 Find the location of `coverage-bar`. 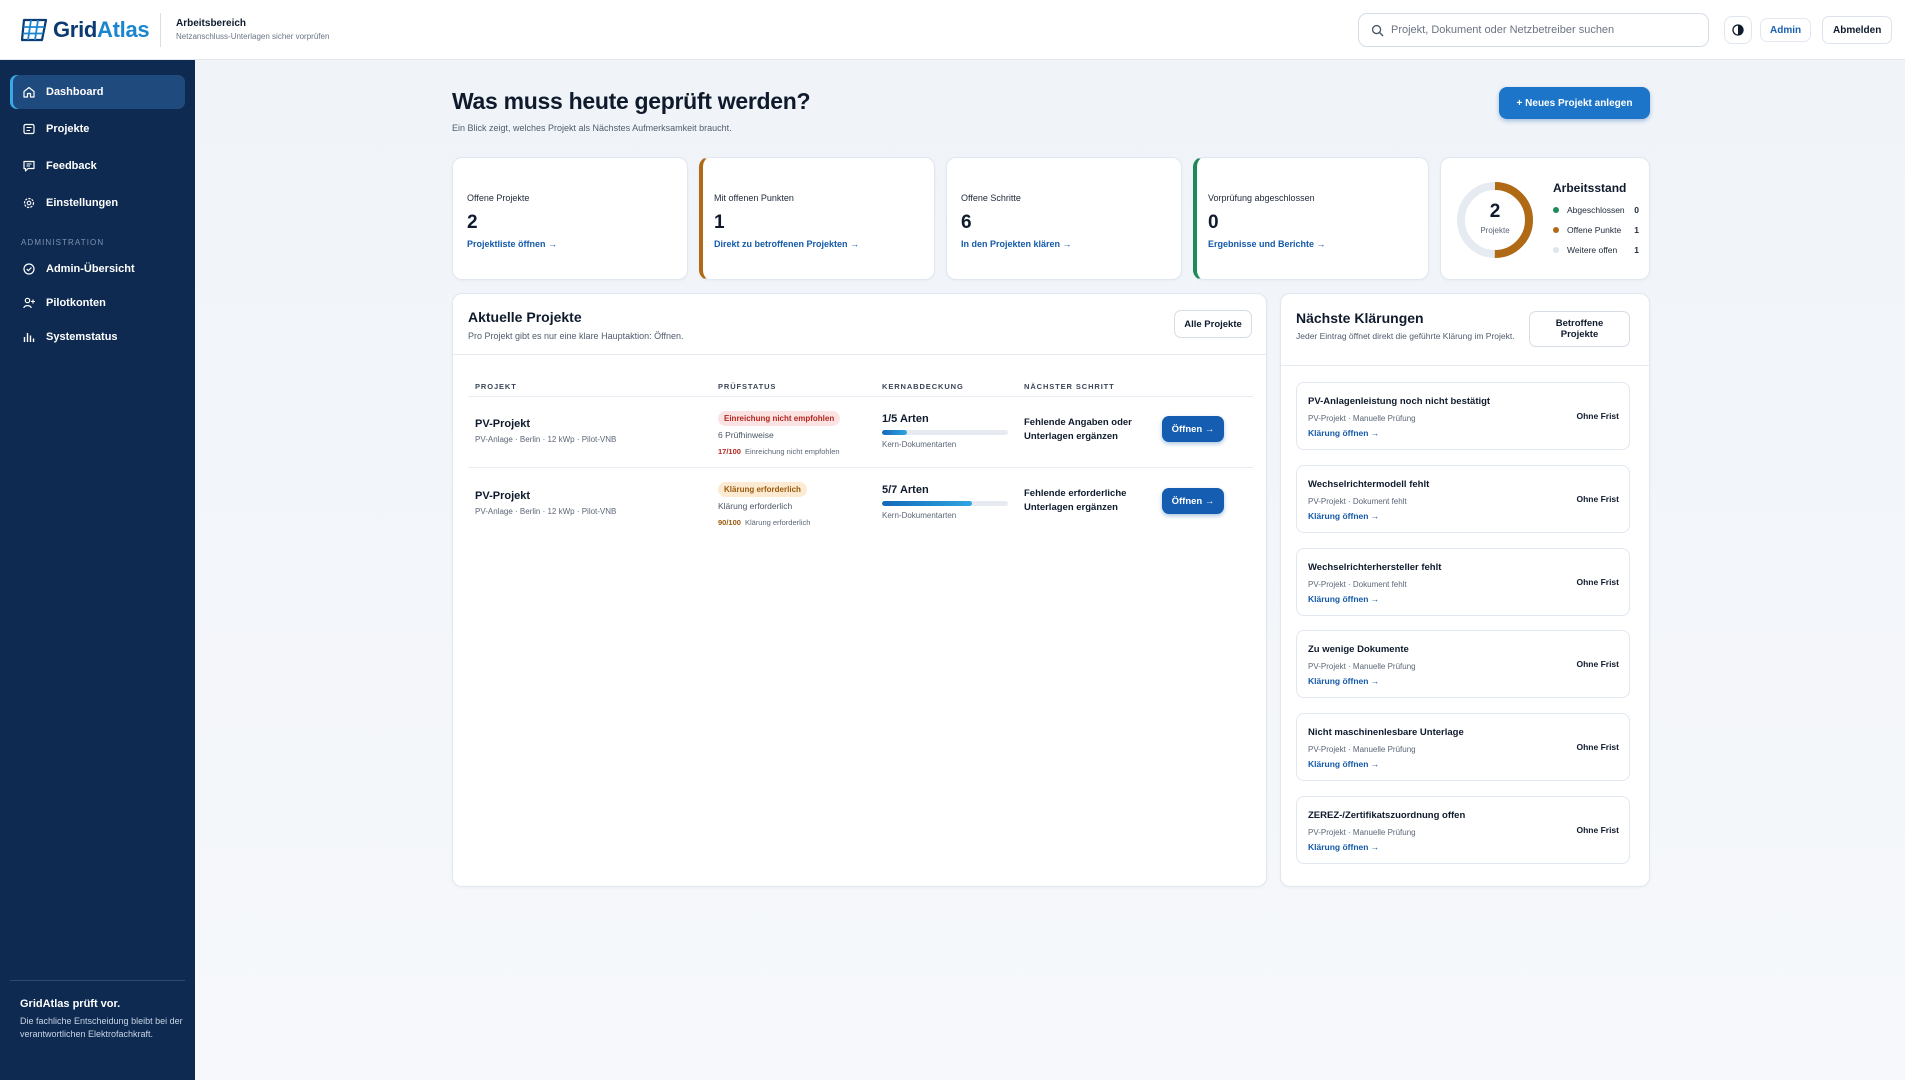

coverage-bar is located at coordinates (945, 503).